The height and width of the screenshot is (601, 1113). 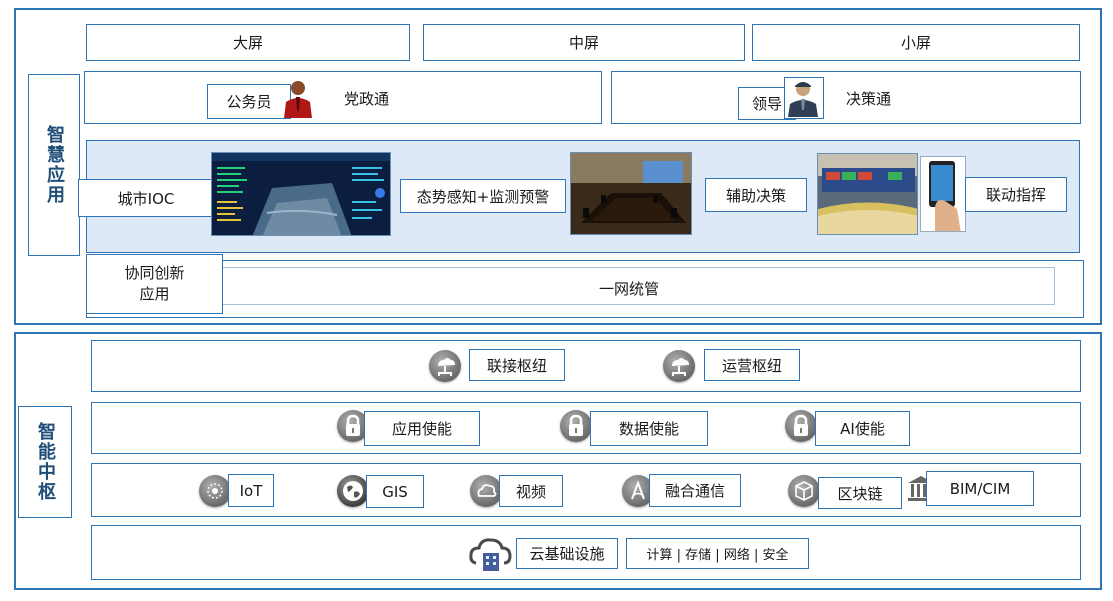 I want to click on situation-label: 态势感知+监测预警, so click(x=483, y=196).